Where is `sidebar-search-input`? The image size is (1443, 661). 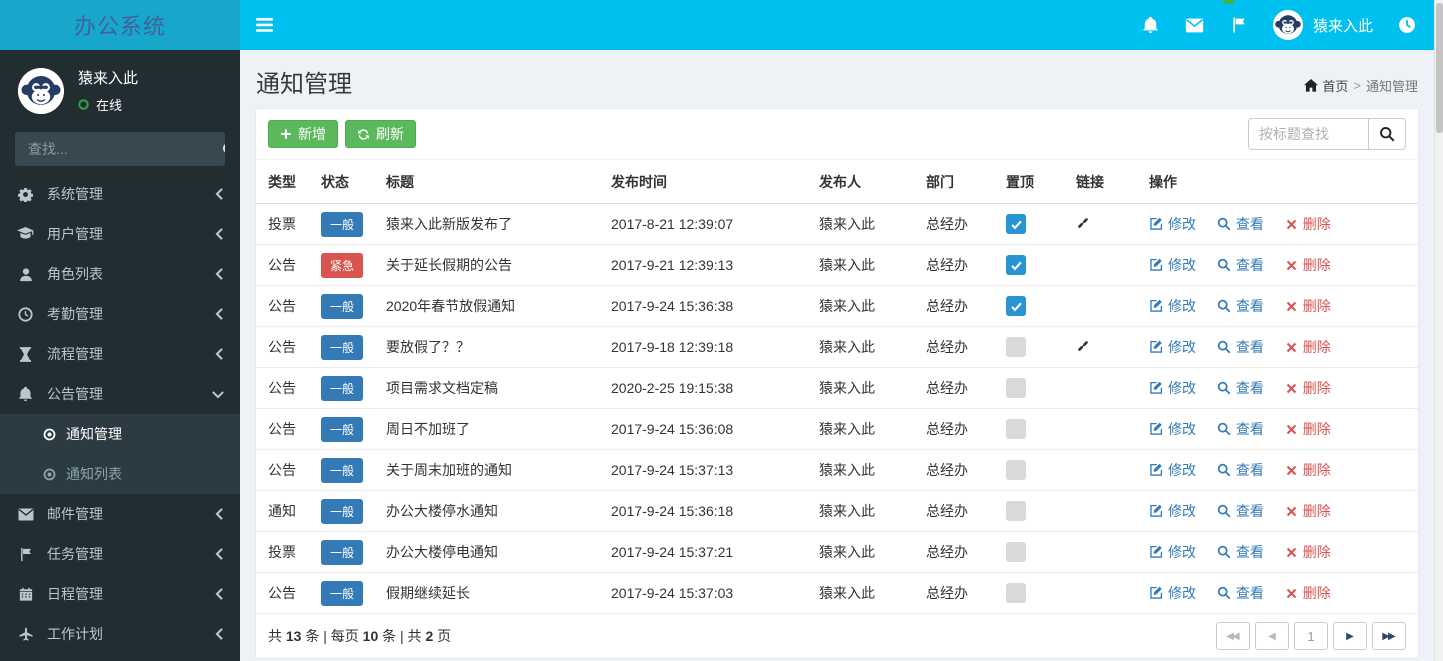
sidebar-search-input is located at coordinates (118, 149).